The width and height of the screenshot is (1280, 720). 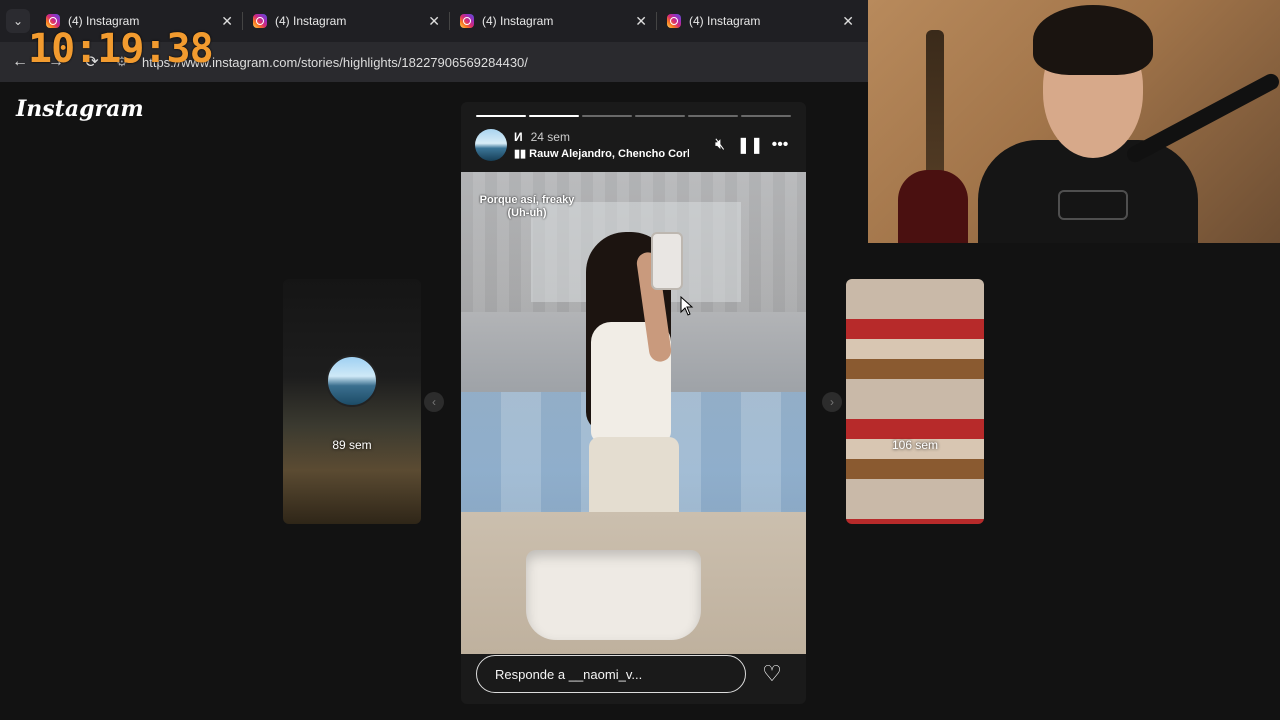 I want to click on clock-overlay: 10:19:38, so click(x=121, y=49).